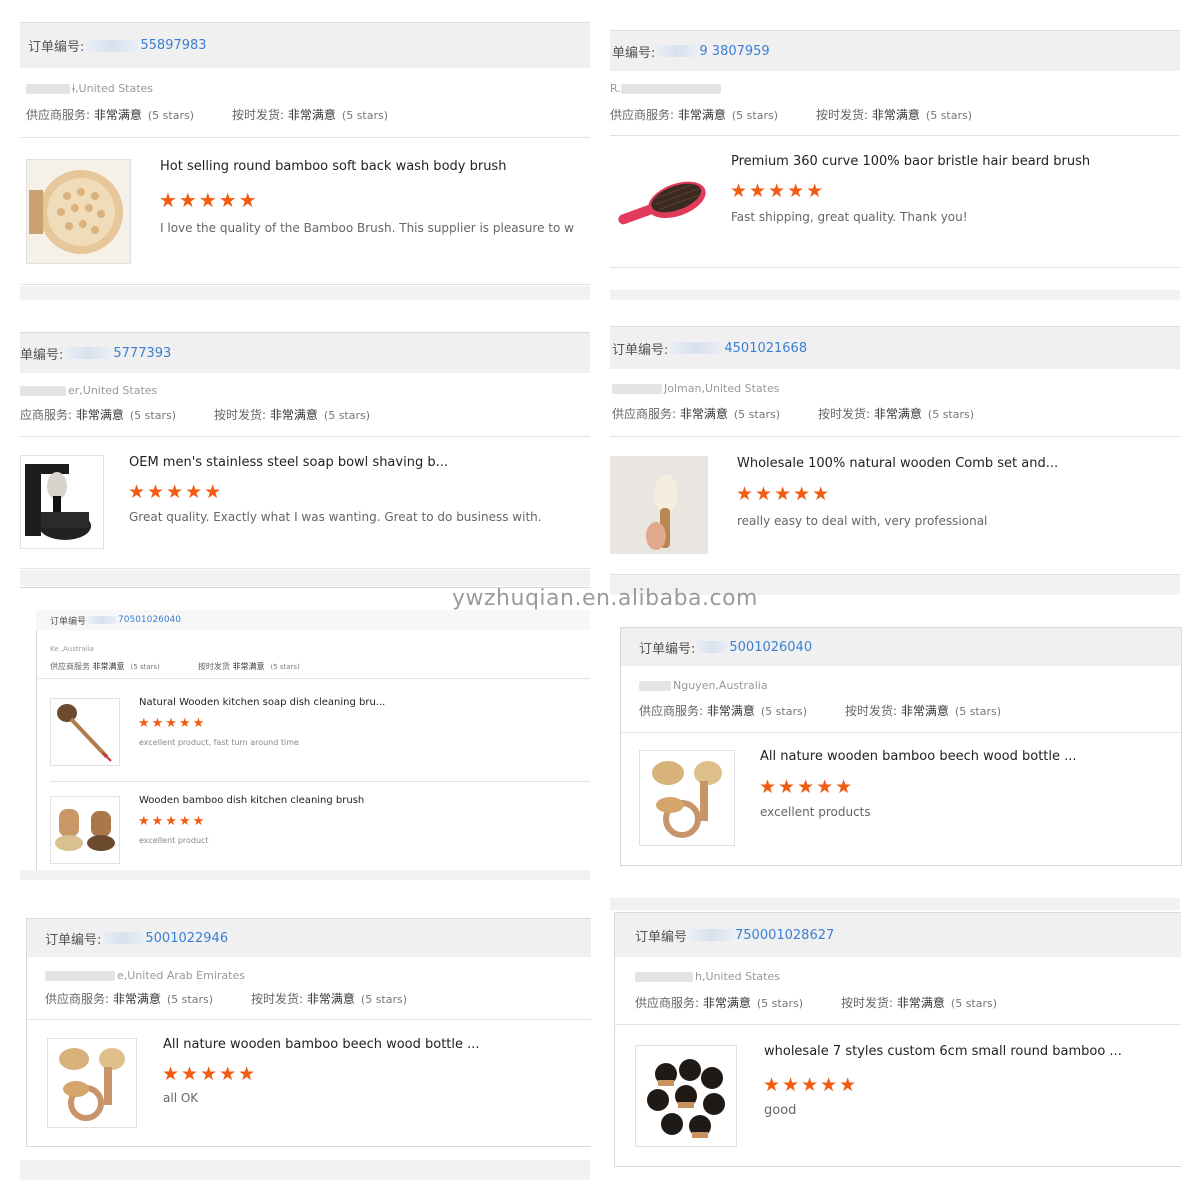 The width and height of the screenshot is (1200, 1200). Describe the element at coordinates (849, 217) in the screenshot. I see `review-text: Fast shipping, great quality. Thank you!` at that location.